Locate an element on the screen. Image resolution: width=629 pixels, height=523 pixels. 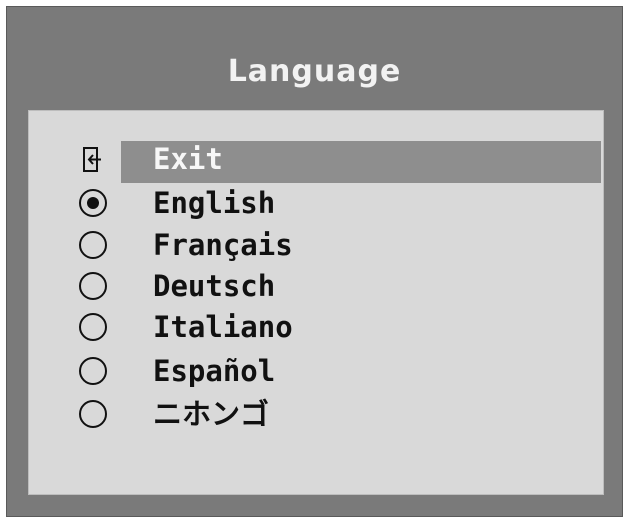
language-option-english: English is located at coordinates (316, 203).